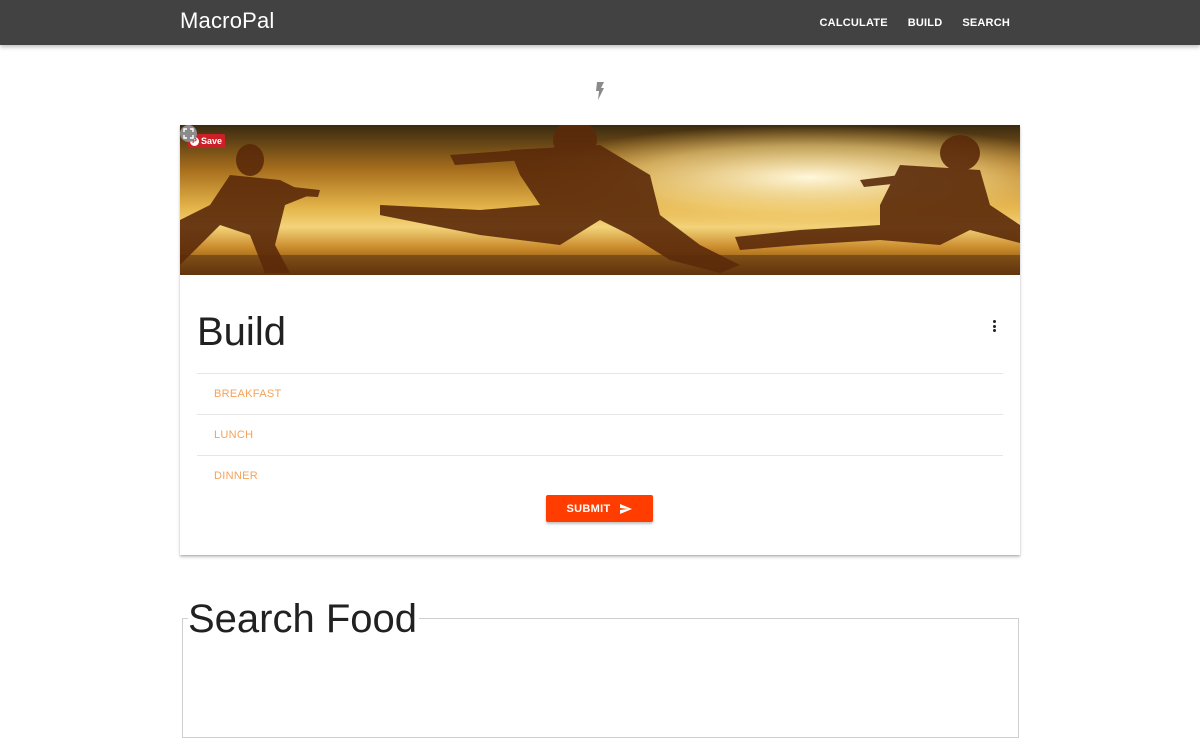 The image size is (1200, 738). Describe the element at coordinates (925, 23) in the screenshot. I see `nav-link-build: BUILD` at that location.